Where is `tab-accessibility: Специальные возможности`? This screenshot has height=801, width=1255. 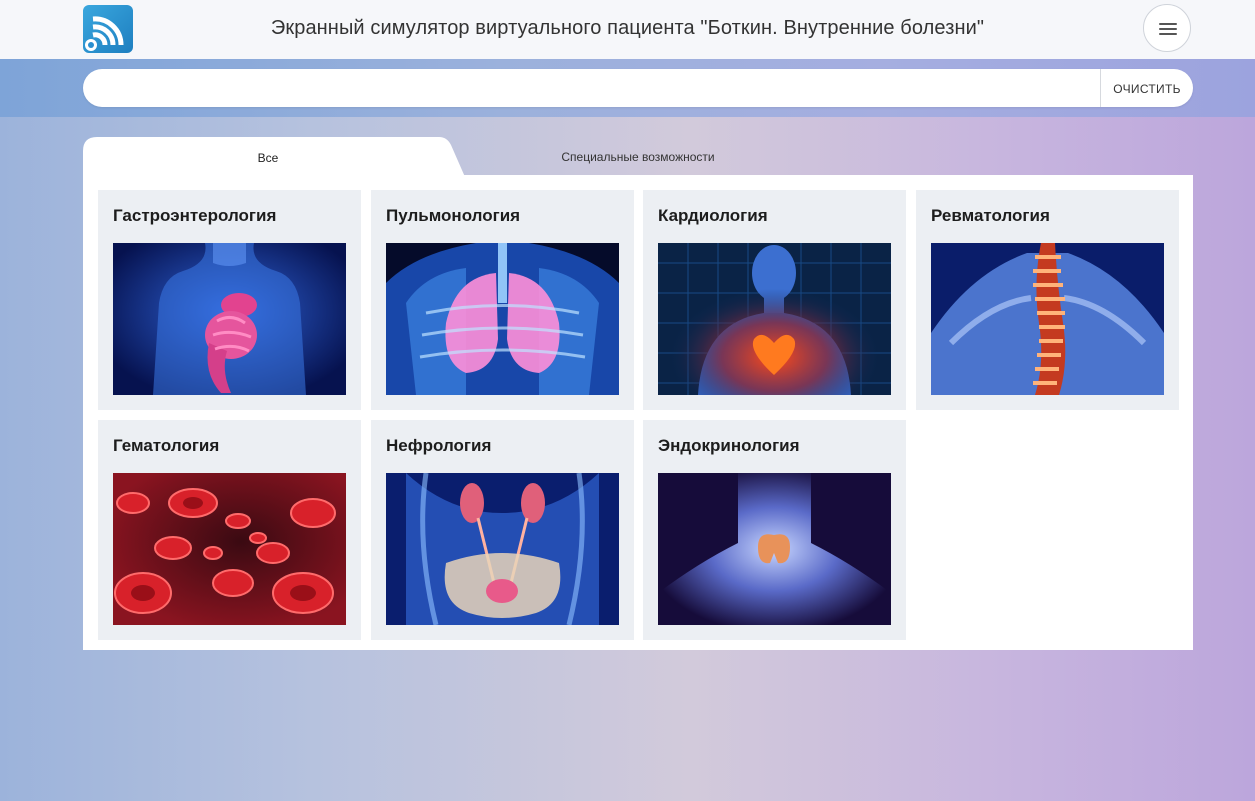
tab-accessibility: Специальные возможности is located at coordinates (638, 157).